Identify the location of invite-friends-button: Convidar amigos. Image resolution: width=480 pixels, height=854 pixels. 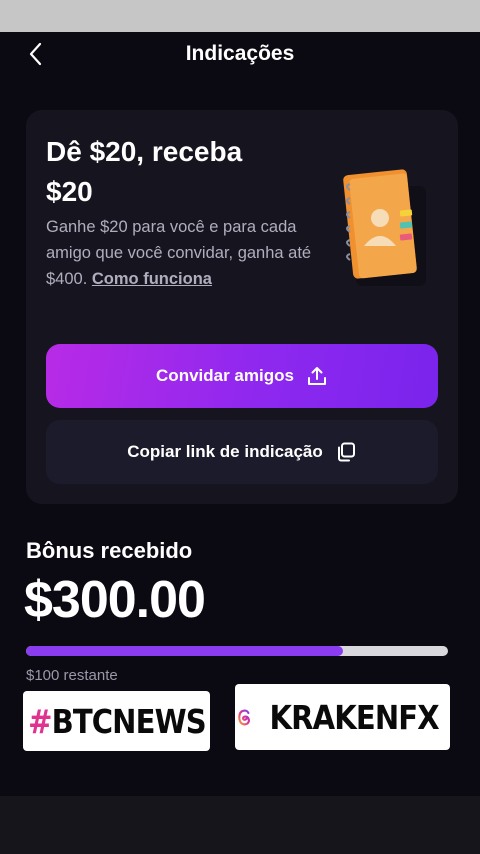
(242, 376).